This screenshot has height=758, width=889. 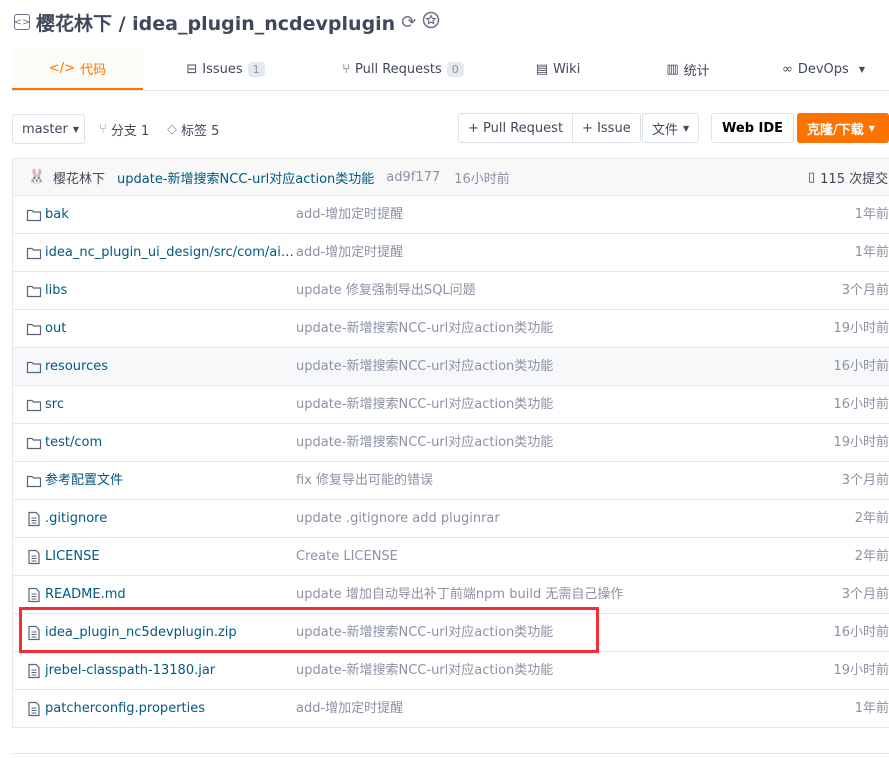 What do you see at coordinates (386, 291) in the screenshot?
I see `file-commit-message: update 修复强制导出SQL问题` at bounding box center [386, 291].